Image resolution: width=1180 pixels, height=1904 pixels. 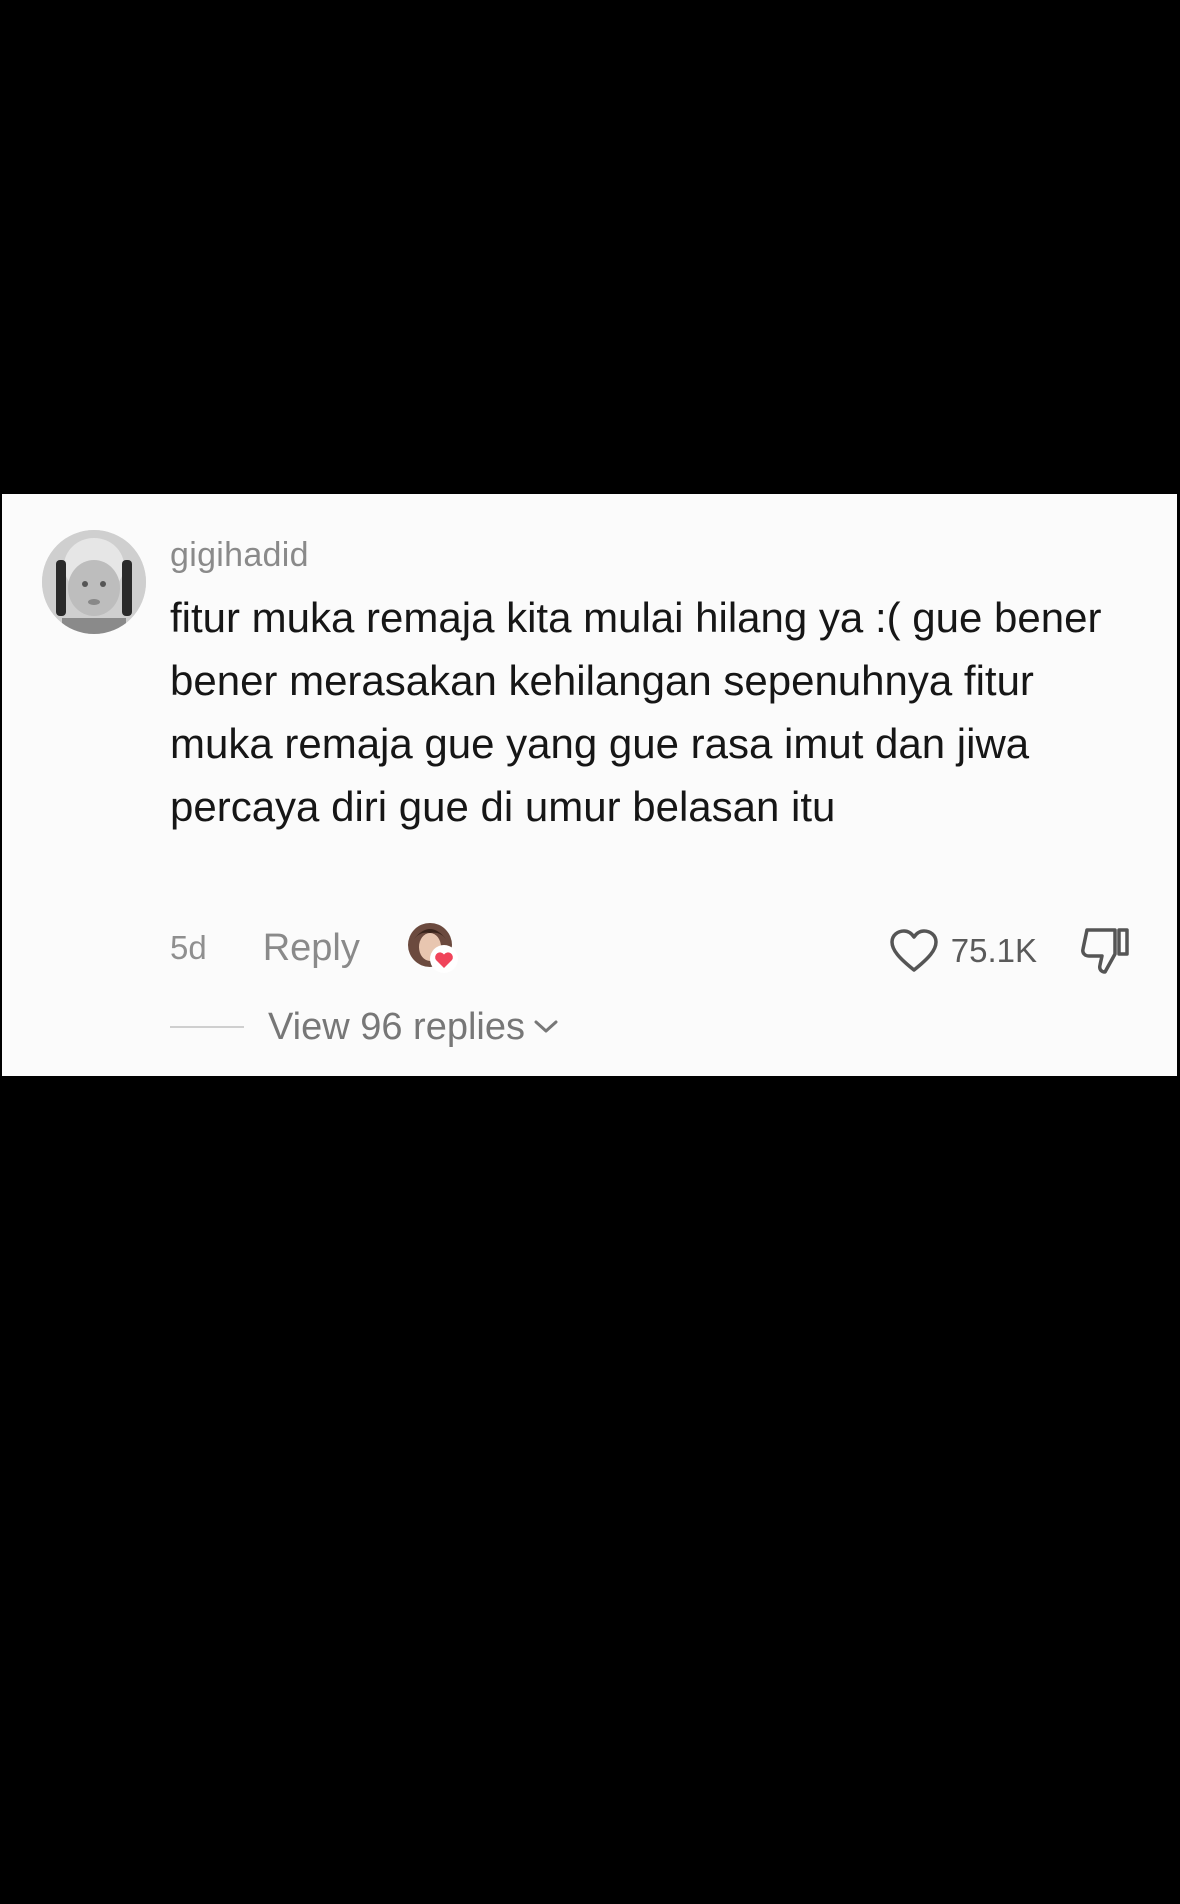 I want to click on view-replies-label: View 96 replies, so click(x=397, y=1026).